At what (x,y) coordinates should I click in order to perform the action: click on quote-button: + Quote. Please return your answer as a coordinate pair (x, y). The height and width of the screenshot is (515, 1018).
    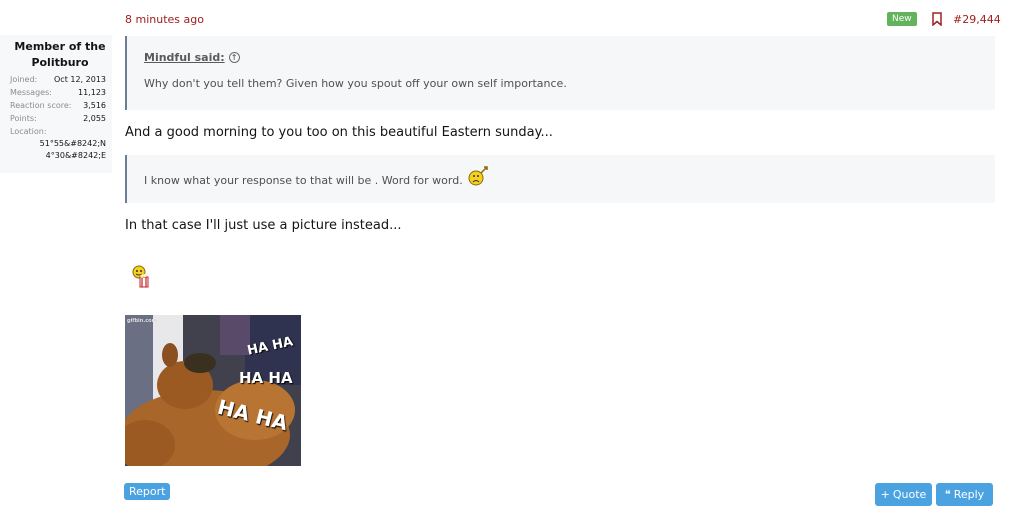
    Looking at the image, I should click on (903, 494).